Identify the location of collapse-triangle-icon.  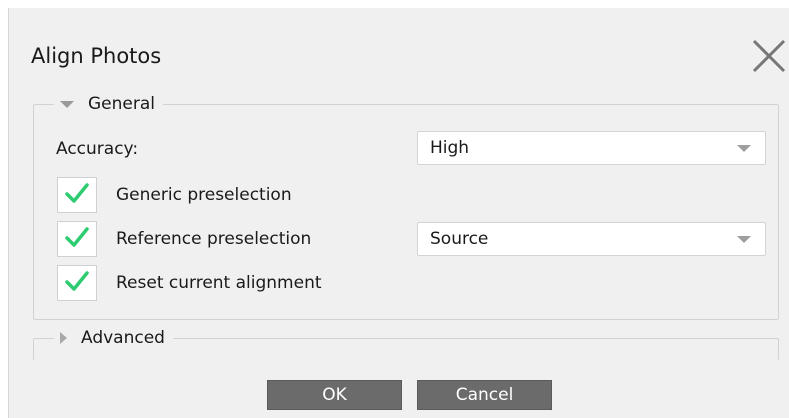
(67, 104).